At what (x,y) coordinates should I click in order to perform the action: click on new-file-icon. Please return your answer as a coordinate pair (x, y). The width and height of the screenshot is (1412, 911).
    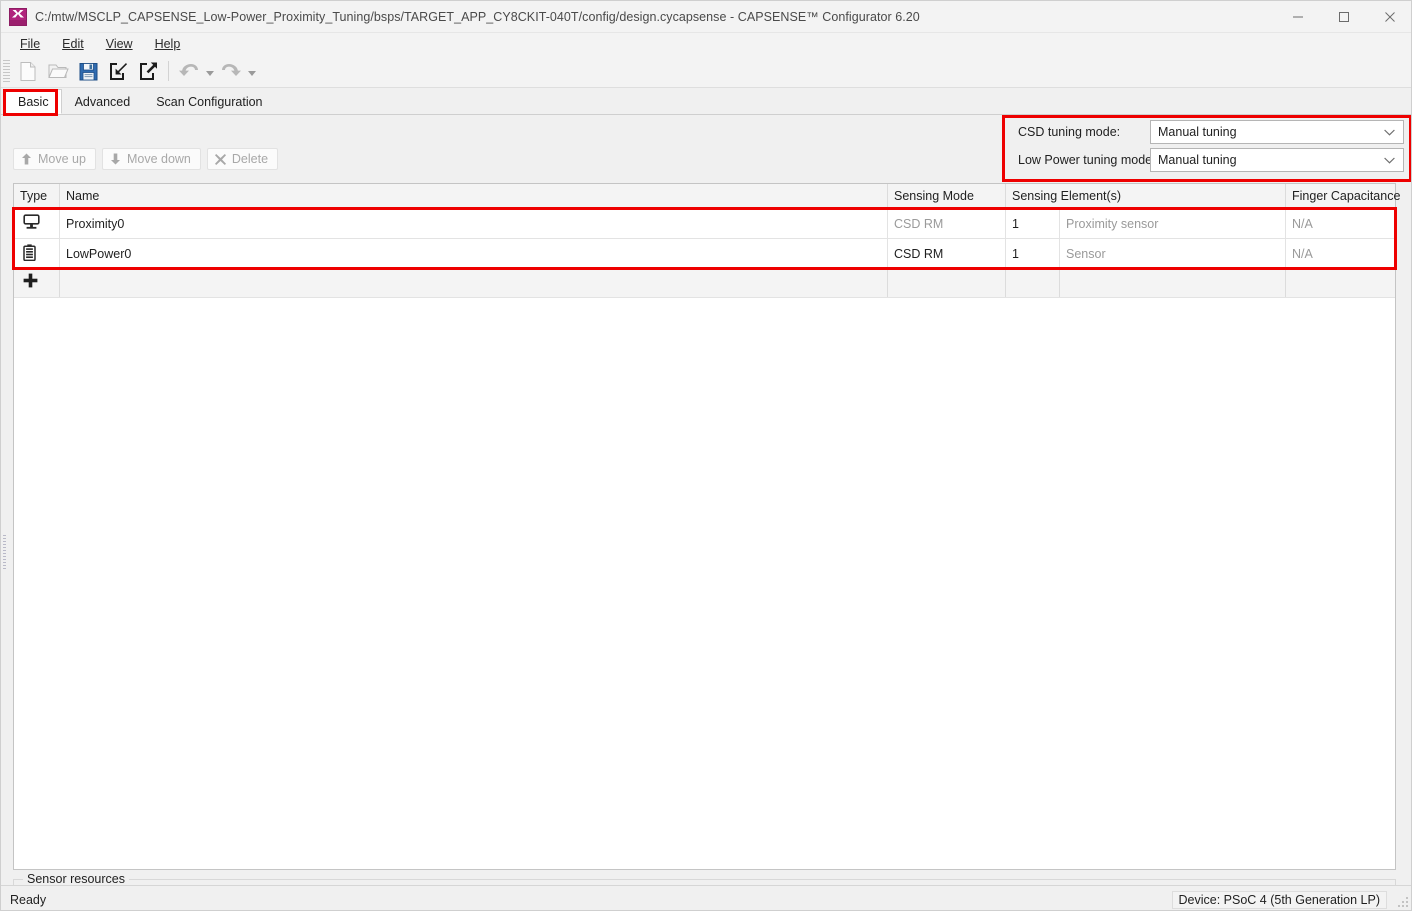
    Looking at the image, I should click on (28, 71).